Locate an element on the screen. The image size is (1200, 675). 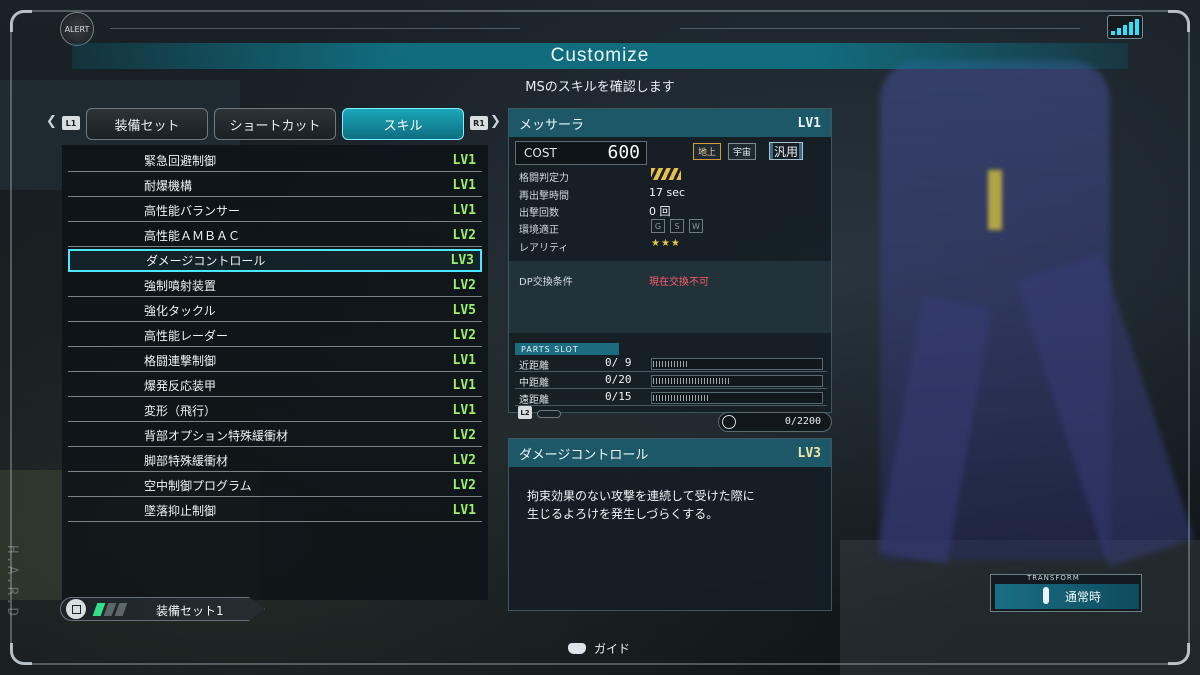
parts-slot-label: 中距離 is located at coordinates (534, 383).